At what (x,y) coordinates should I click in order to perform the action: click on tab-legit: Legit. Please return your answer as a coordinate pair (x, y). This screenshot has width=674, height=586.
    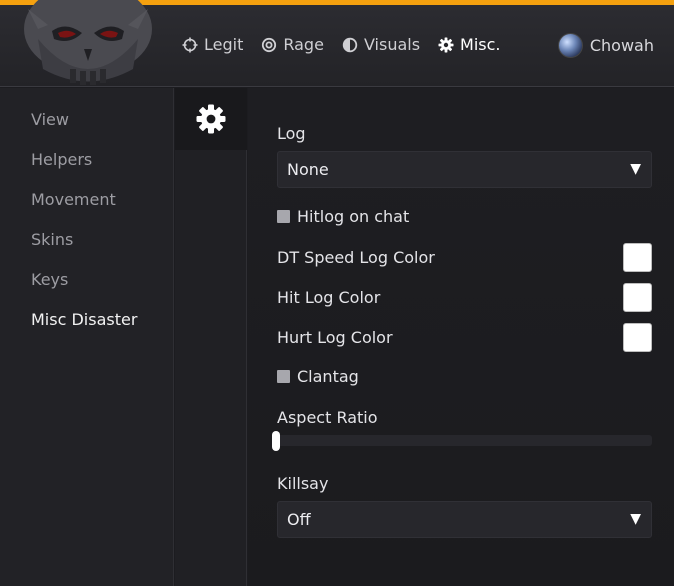
    Looking at the image, I should click on (212, 44).